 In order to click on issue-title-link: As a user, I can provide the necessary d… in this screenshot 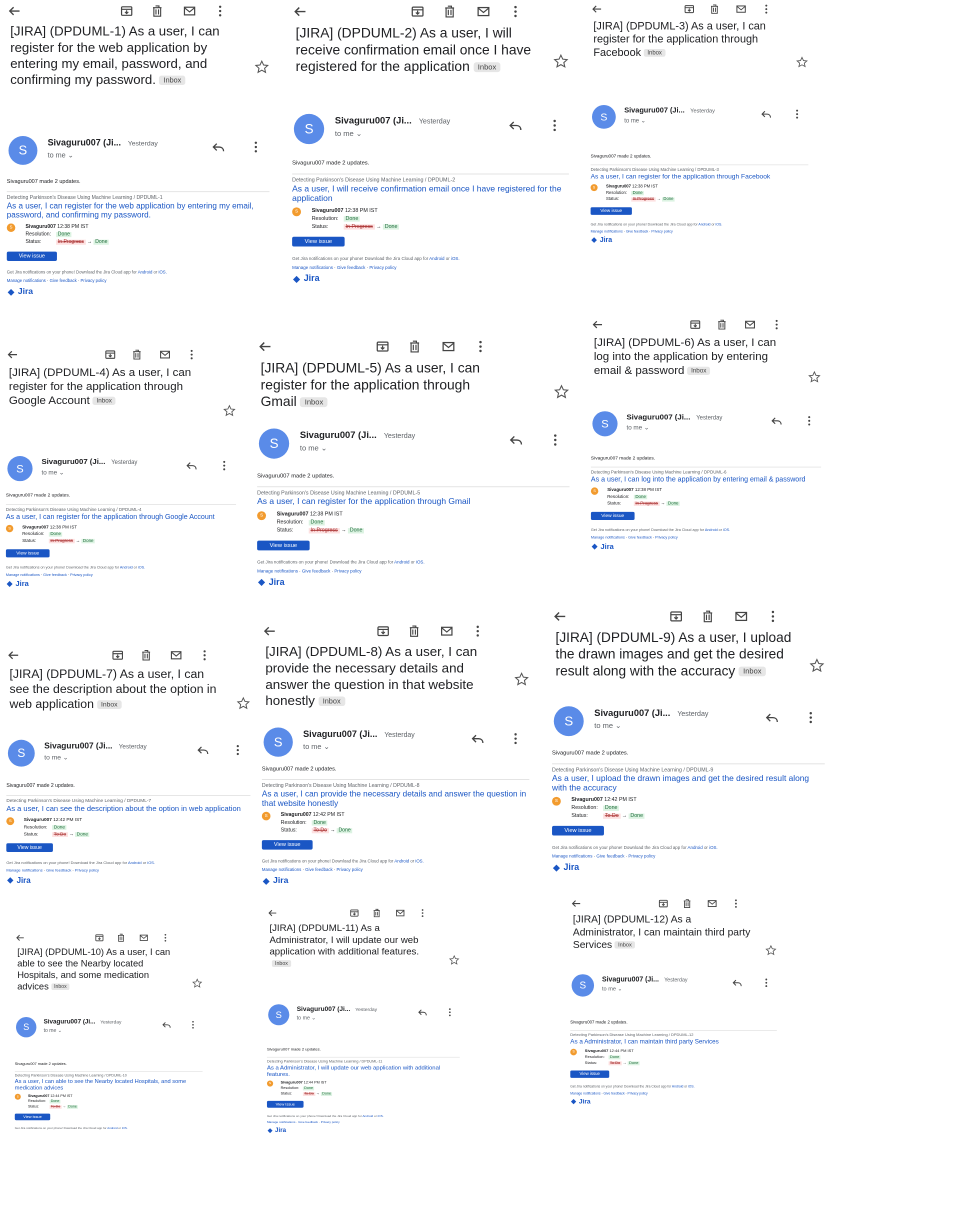, I will do `click(396, 799)`.